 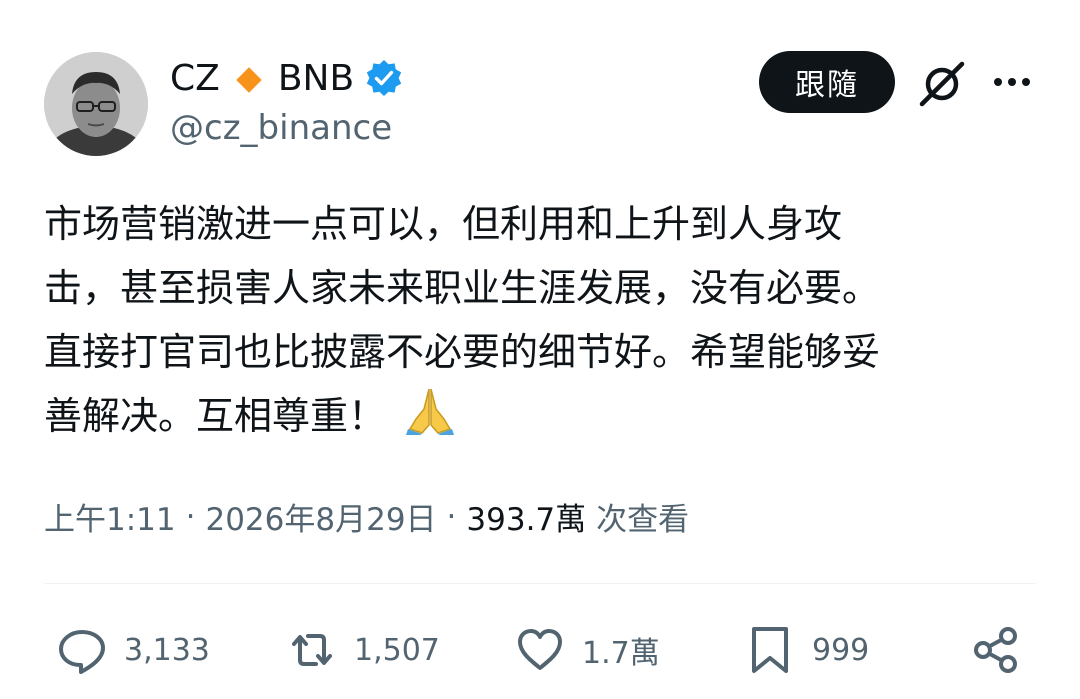 What do you see at coordinates (841, 650) in the screenshot?
I see `bookmark-count: 999` at bounding box center [841, 650].